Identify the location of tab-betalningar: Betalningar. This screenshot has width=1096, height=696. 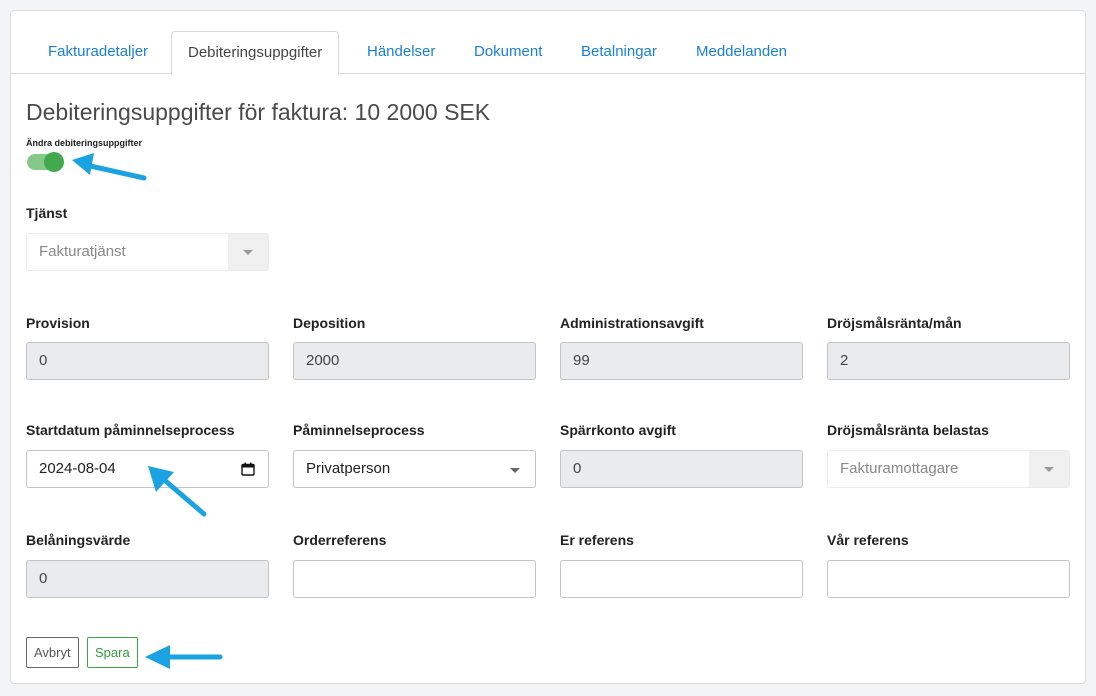
(619, 52).